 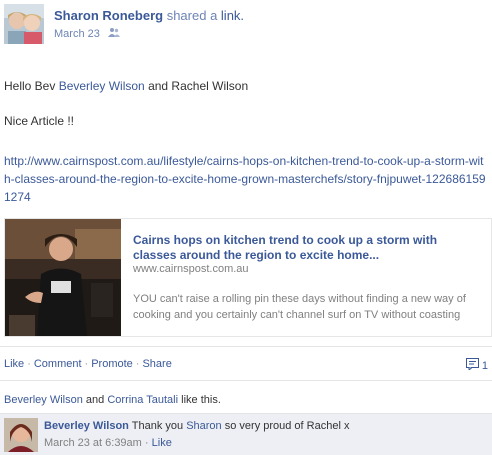 I want to click on attachment-domain: www.cairnspost.com.au, so click(x=191, y=269).